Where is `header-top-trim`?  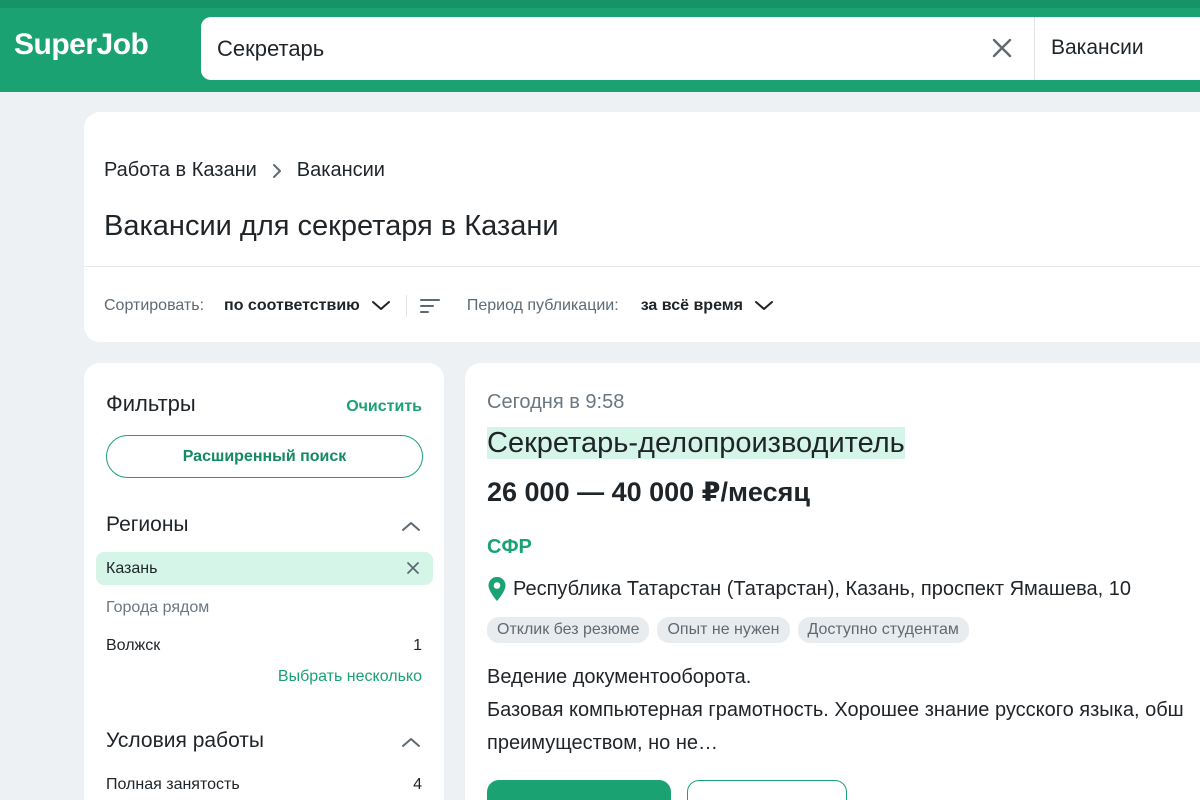 header-top-trim is located at coordinates (600, 4).